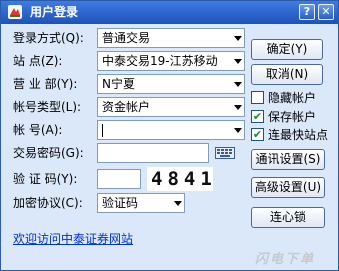 This screenshot has width=339, height=271. What do you see at coordinates (153, 153) in the screenshot?
I see `trade-password-input` at bounding box center [153, 153].